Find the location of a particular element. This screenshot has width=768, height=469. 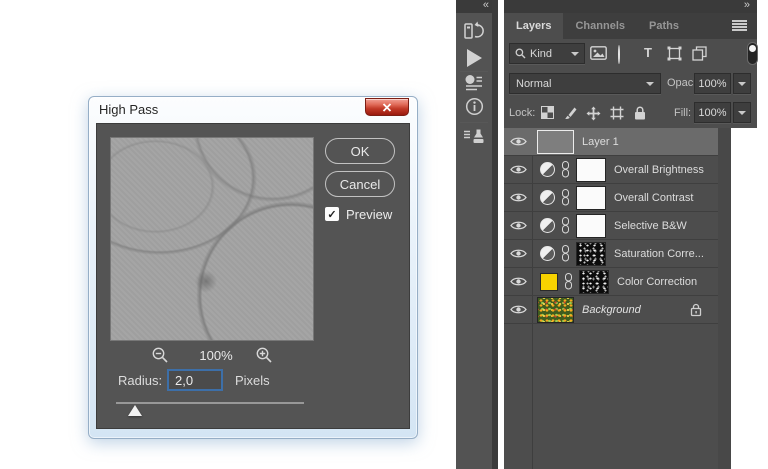

fill-label: Fill: is located at coordinates (683, 113).